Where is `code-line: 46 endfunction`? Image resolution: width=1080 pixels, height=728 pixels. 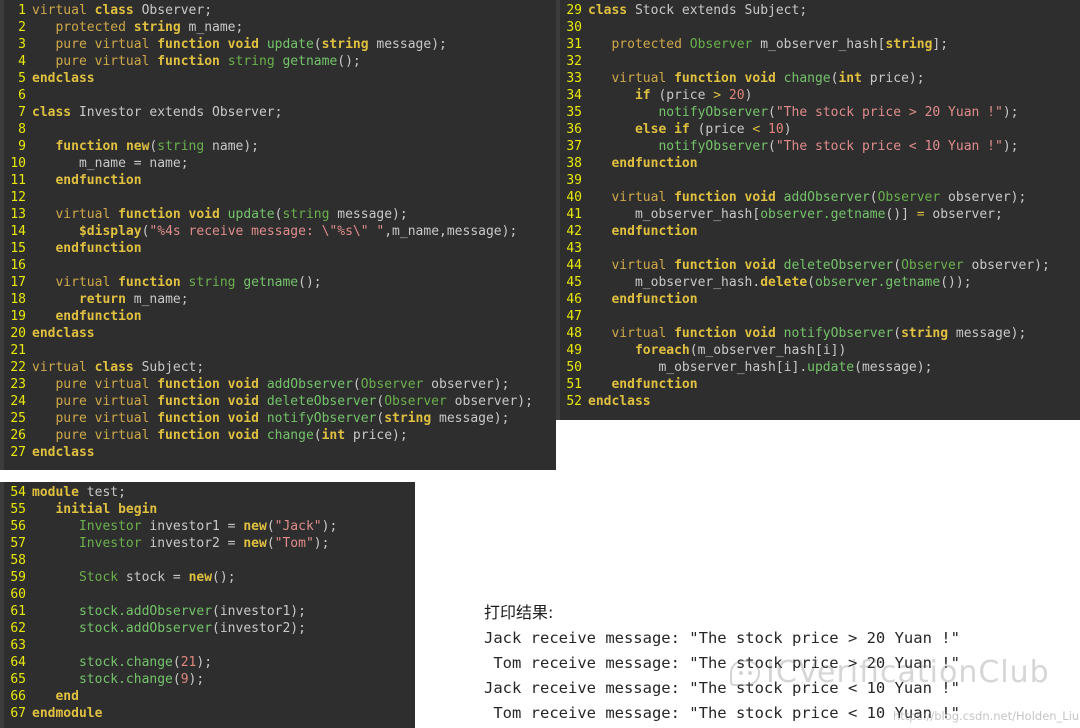
code-line: 46 endfunction is located at coordinates (818, 299).